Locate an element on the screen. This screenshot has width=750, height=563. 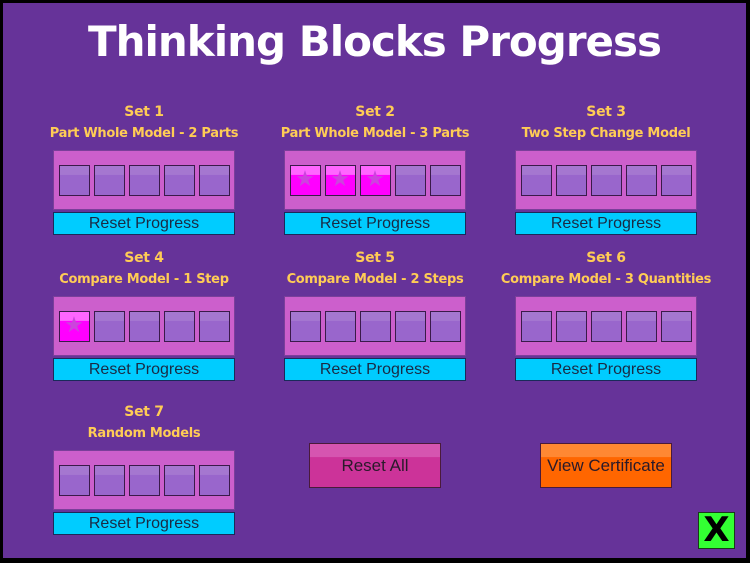
set-name: Random Models is located at coordinates (144, 433).